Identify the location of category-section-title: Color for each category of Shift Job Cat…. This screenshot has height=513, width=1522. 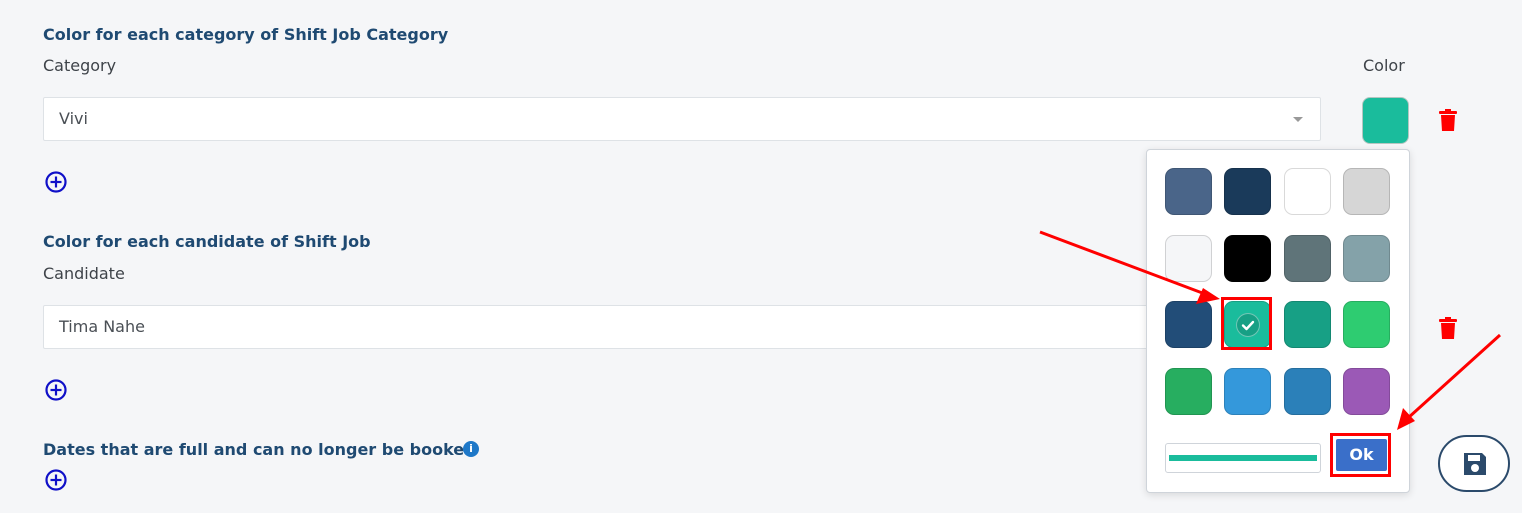
(246, 34).